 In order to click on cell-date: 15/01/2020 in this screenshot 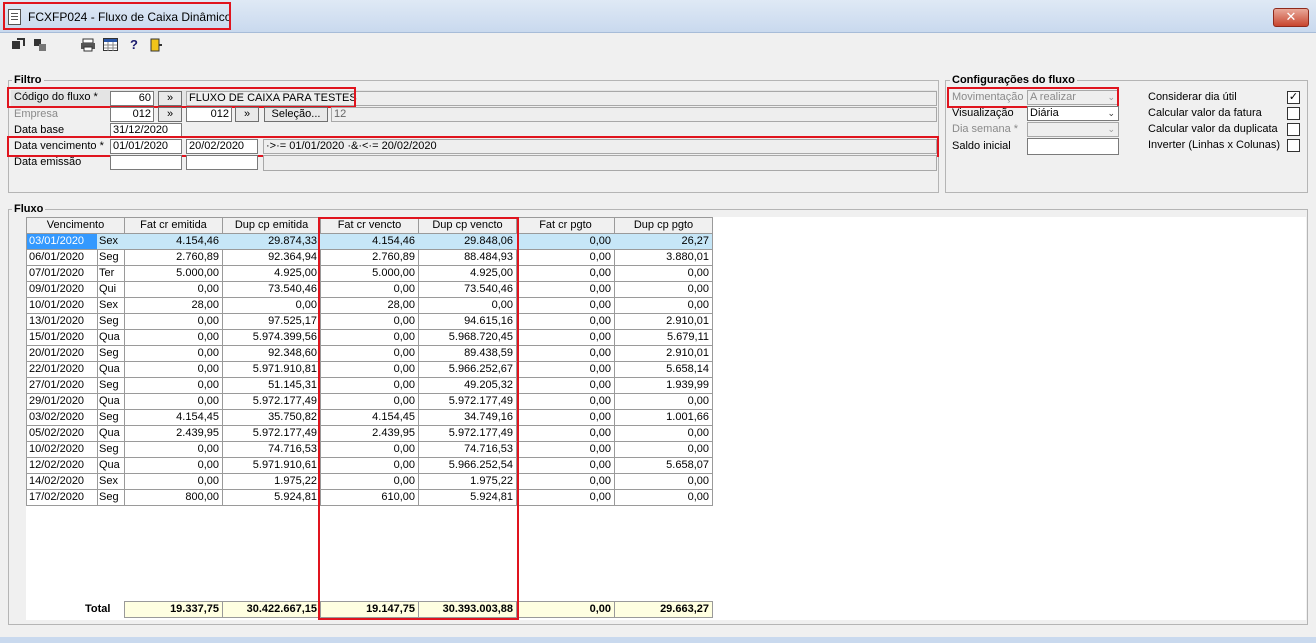, I will do `click(62, 338)`.